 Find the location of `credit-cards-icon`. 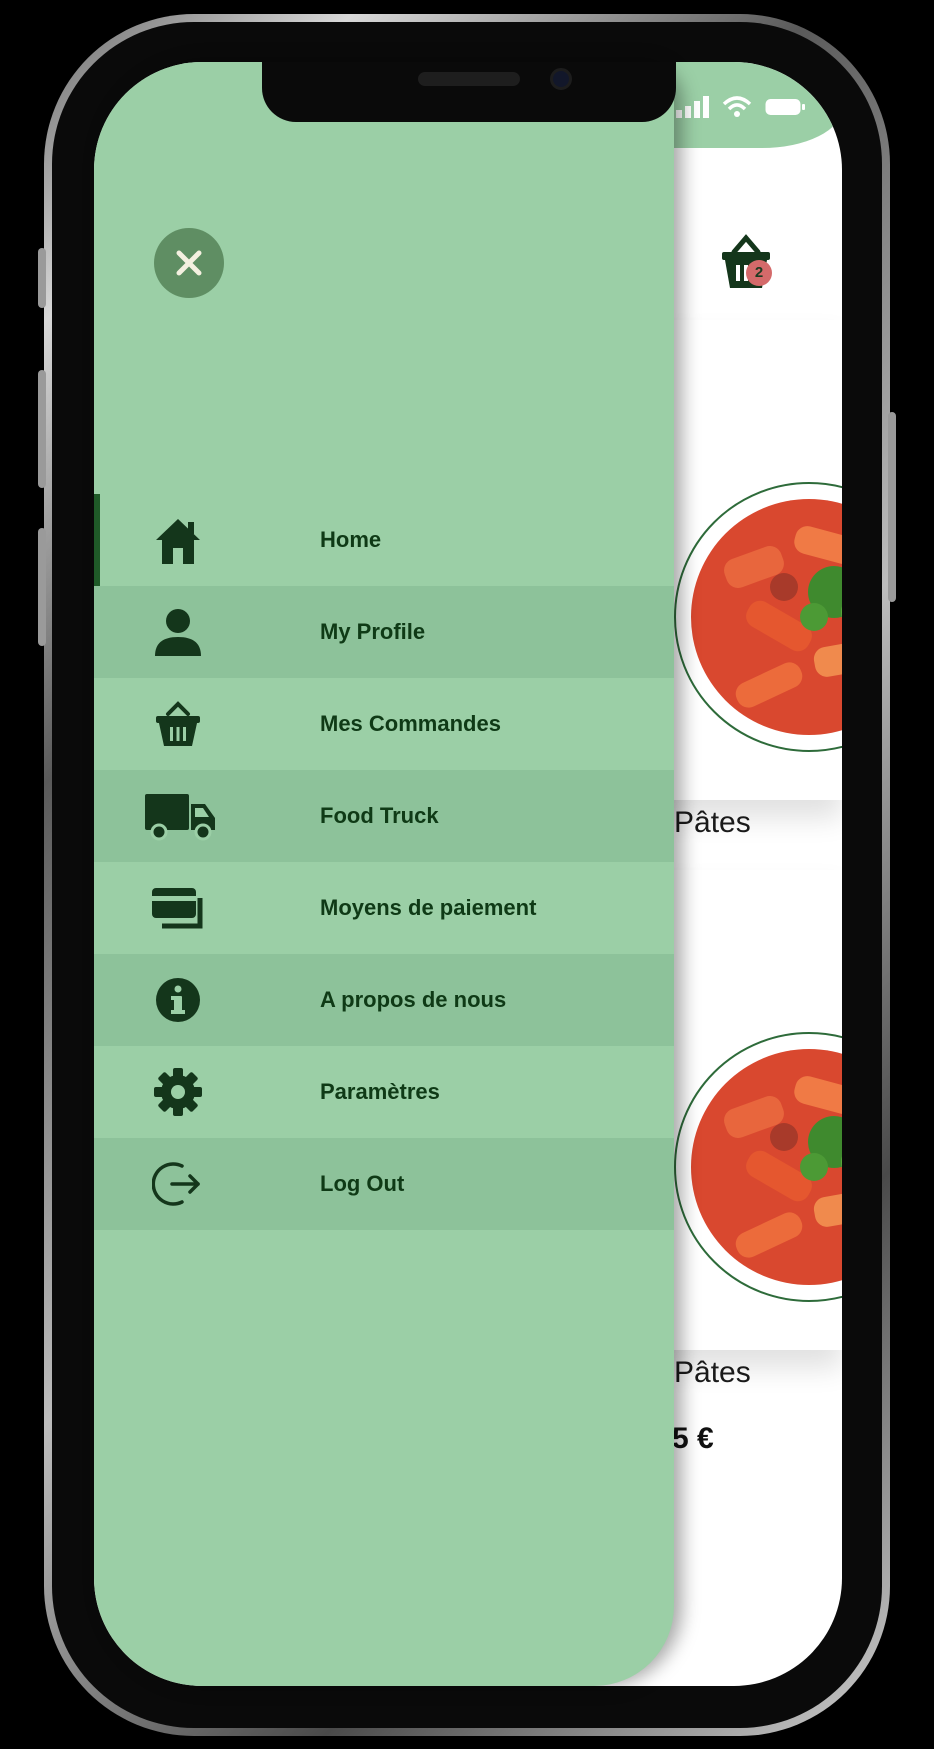

credit-cards-icon is located at coordinates (177, 908).